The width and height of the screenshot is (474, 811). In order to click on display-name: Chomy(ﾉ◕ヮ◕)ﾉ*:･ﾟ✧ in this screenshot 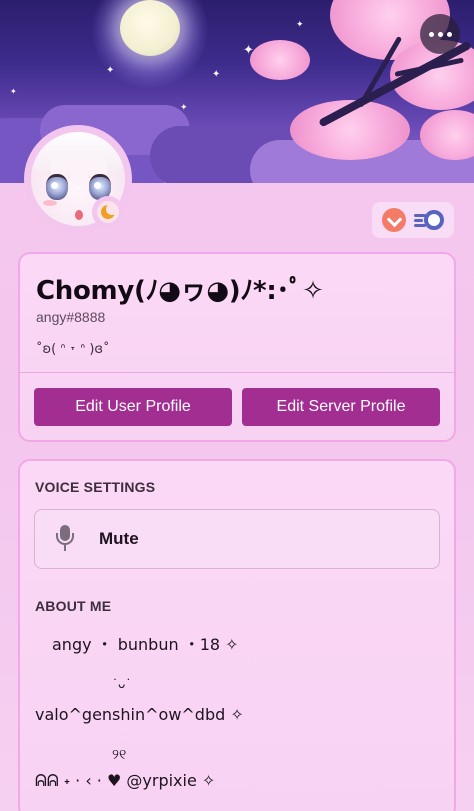, I will do `click(180, 291)`.